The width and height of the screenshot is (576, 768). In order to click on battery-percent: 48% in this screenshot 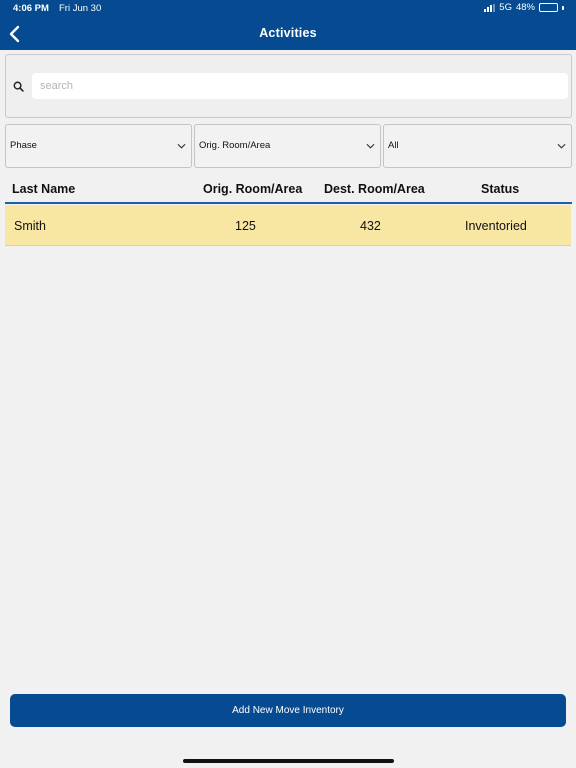, I will do `click(525, 7)`.